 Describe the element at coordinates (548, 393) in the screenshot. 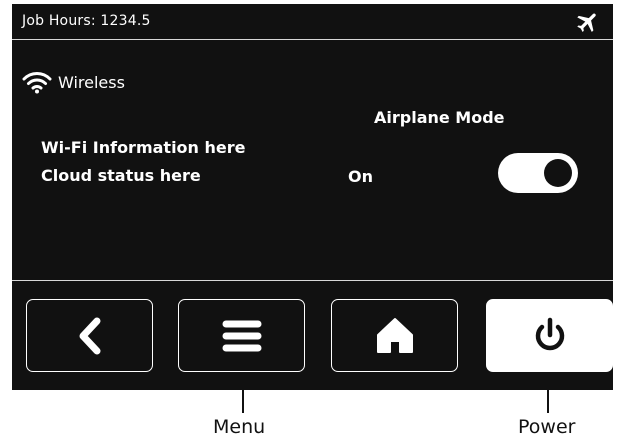

I see `power-callout-line` at that location.